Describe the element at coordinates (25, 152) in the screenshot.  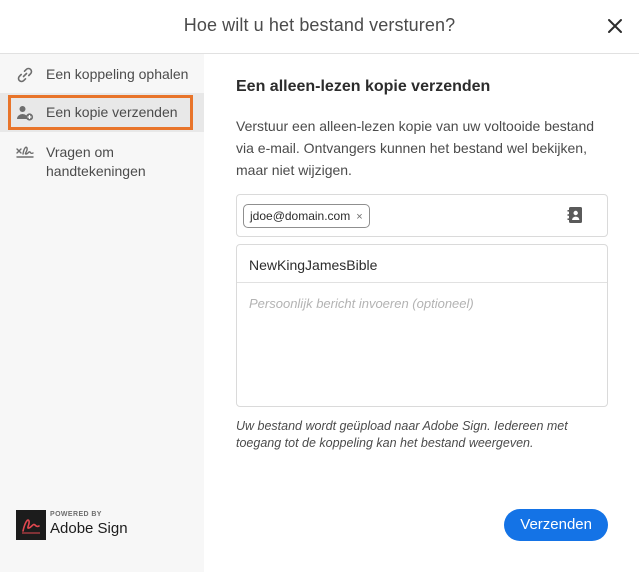
I see `signature-icon` at that location.